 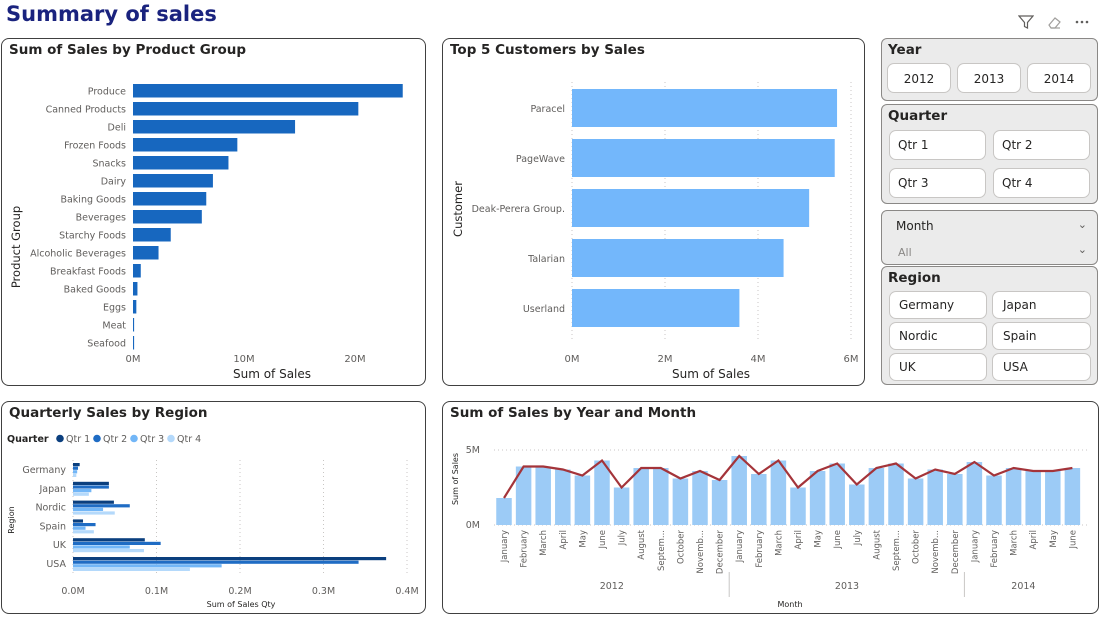 I want to click on region-option-spain: Spain, so click(x=1041, y=336).